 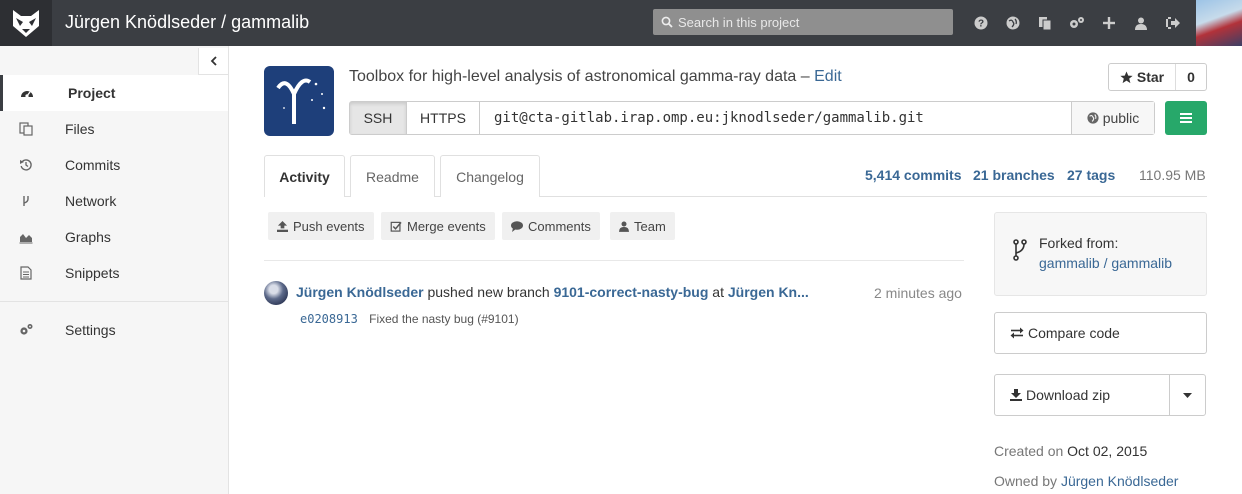 What do you see at coordinates (26, 165) in the screenshot?
I see `history-icon` at bounding box center [26, 165].